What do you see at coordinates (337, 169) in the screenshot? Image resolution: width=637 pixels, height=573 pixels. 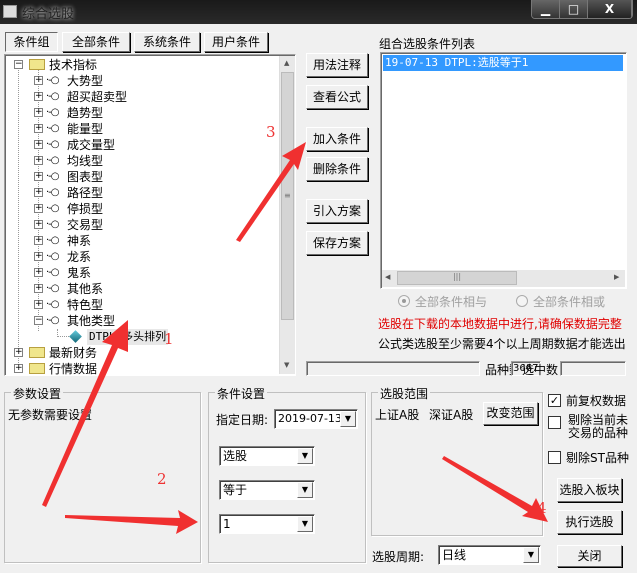 I see `delete-condition-button: 删除条件` at bounding box center [337, 169].